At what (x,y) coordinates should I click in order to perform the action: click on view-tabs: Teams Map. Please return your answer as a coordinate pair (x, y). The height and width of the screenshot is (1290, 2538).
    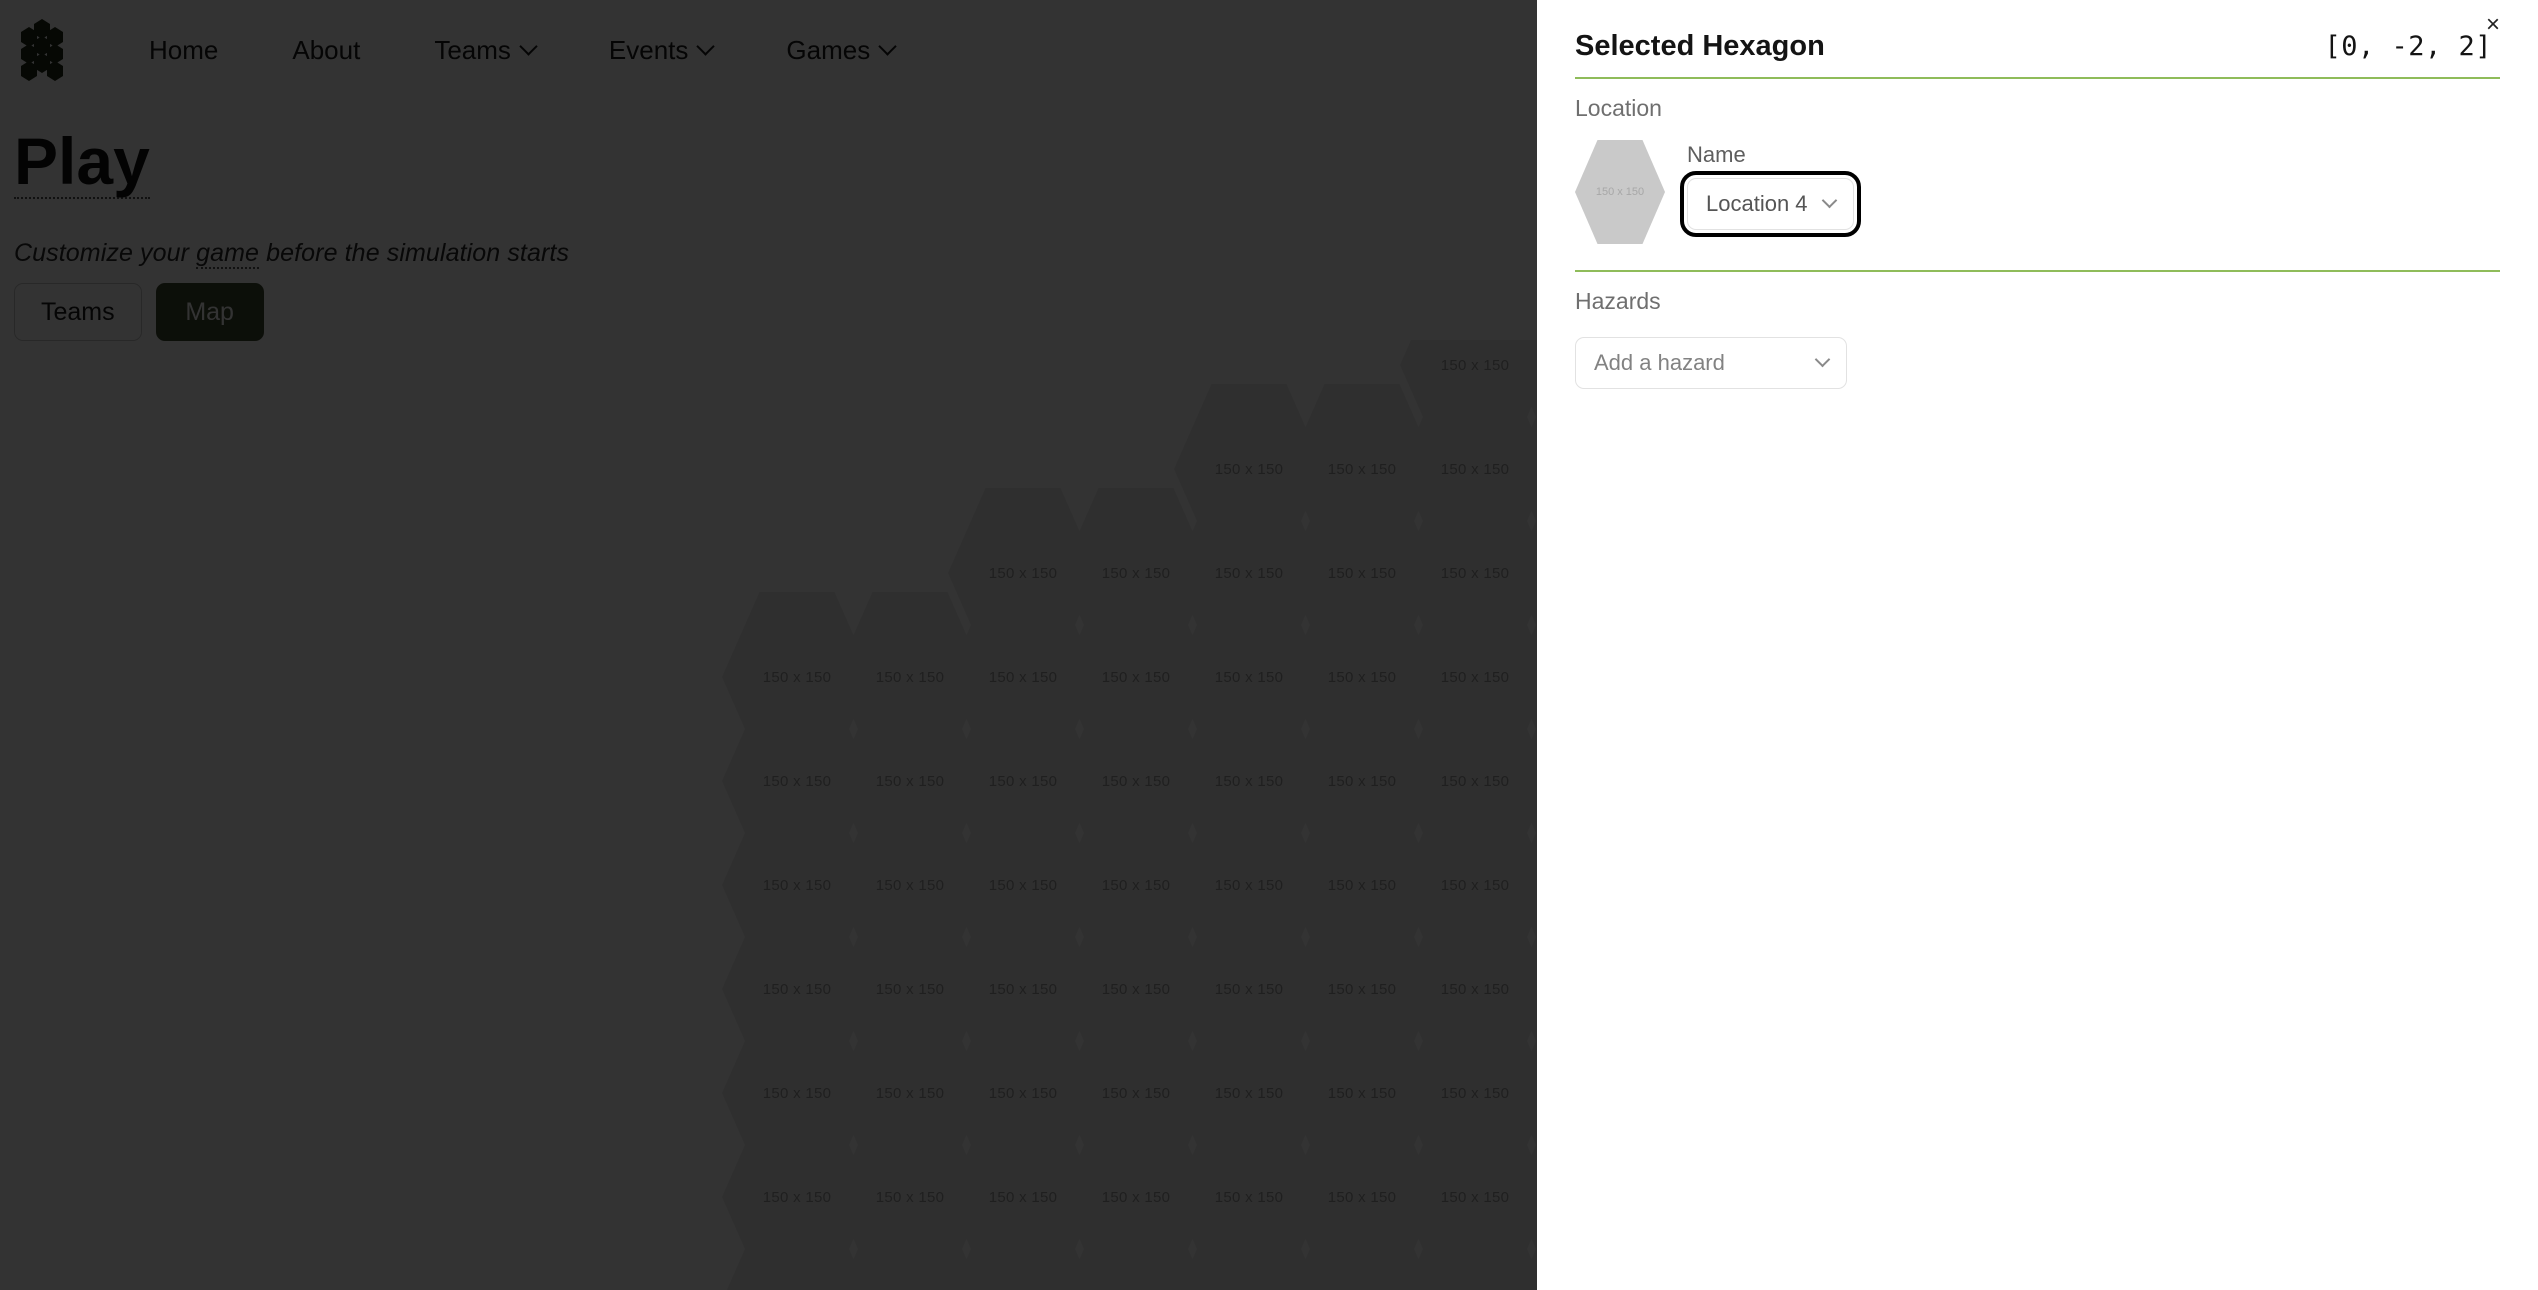
    Looking at the image, I should click on (139, 312).